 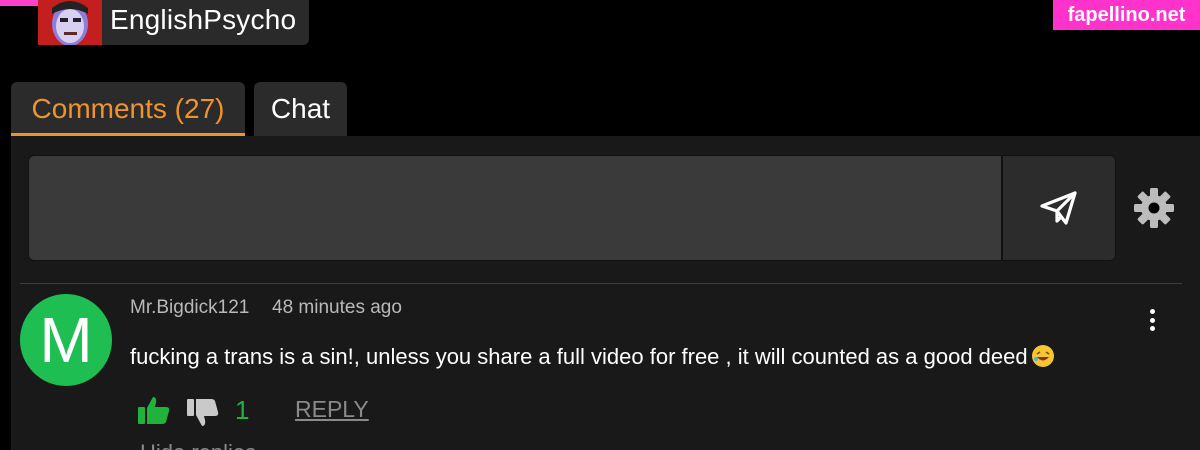 I want to click on dislike-button, so click(x=203, y=413).